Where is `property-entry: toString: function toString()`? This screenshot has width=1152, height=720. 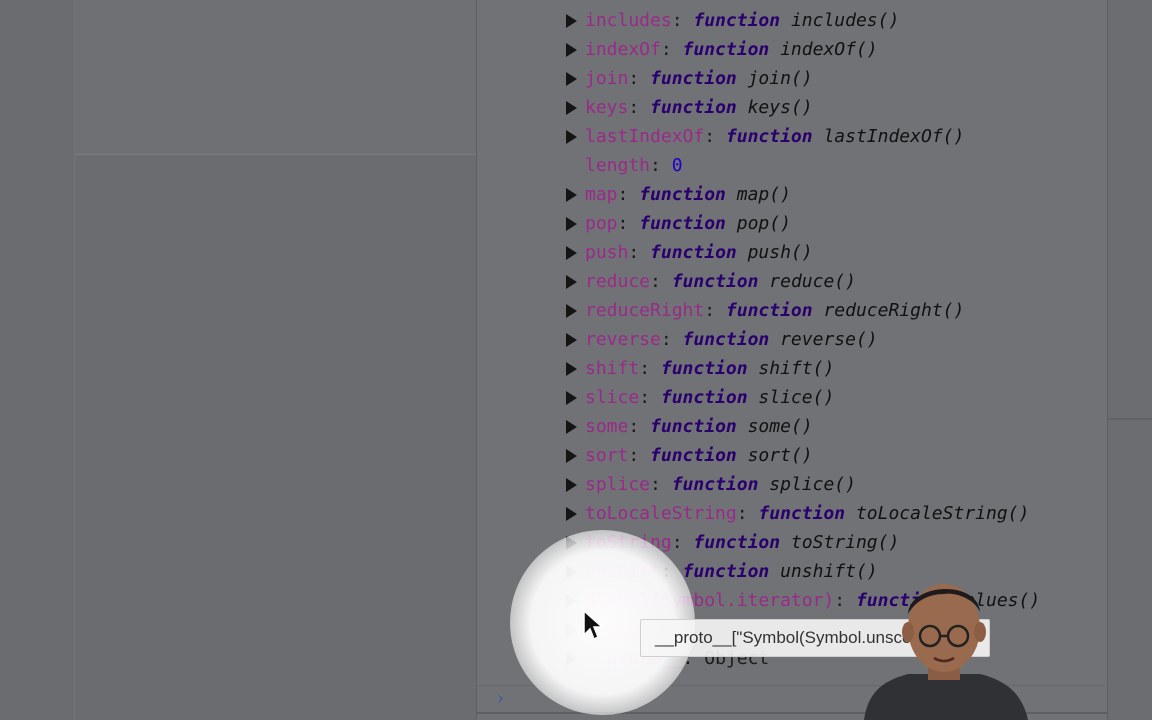 property-entry: toString: function toString() is located at coordinates (742, 542).